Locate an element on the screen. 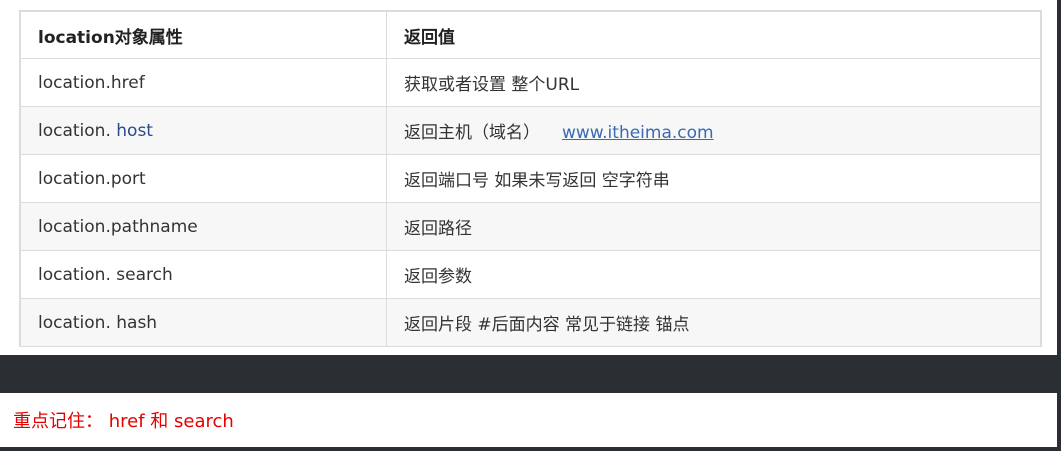  header-return-value: 返回值 is located at coordinates (713, 35).